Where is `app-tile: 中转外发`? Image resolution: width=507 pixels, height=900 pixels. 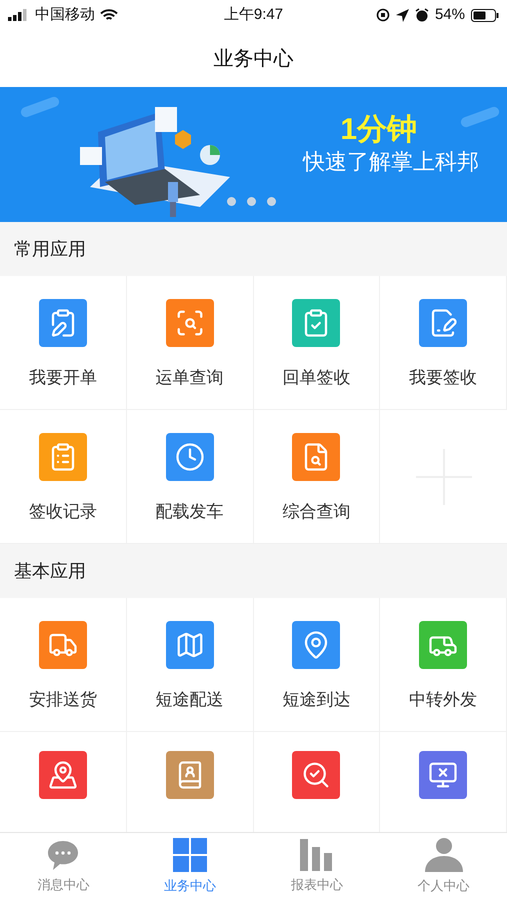
app-tile: 中转外发 is located at coordinates (443, 665).